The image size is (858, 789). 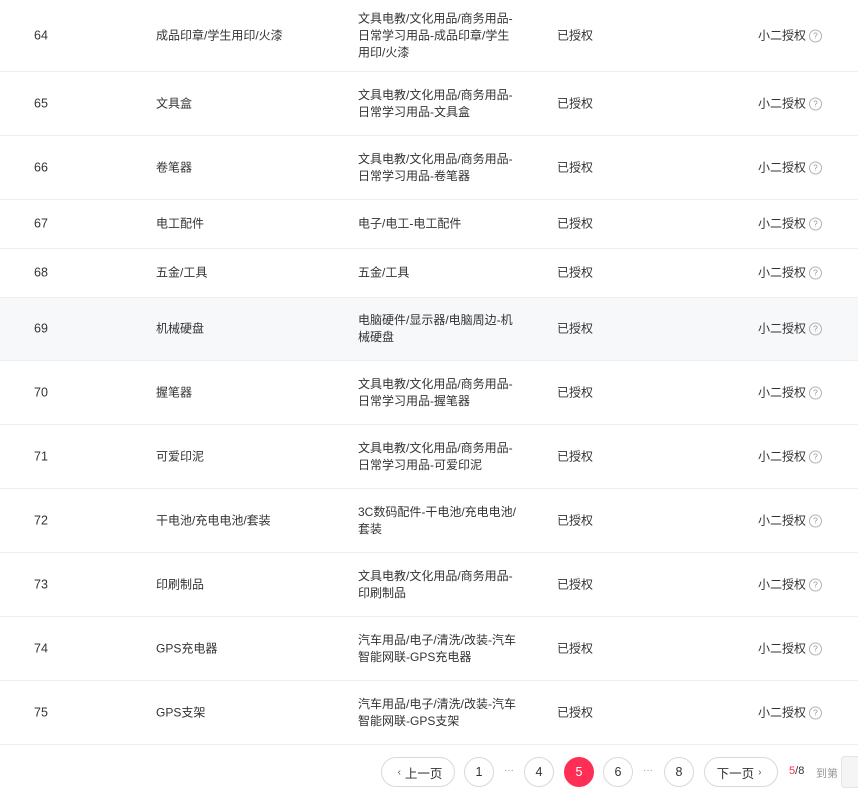 I want to click on row-number: 68, so click(x=41, y=272).